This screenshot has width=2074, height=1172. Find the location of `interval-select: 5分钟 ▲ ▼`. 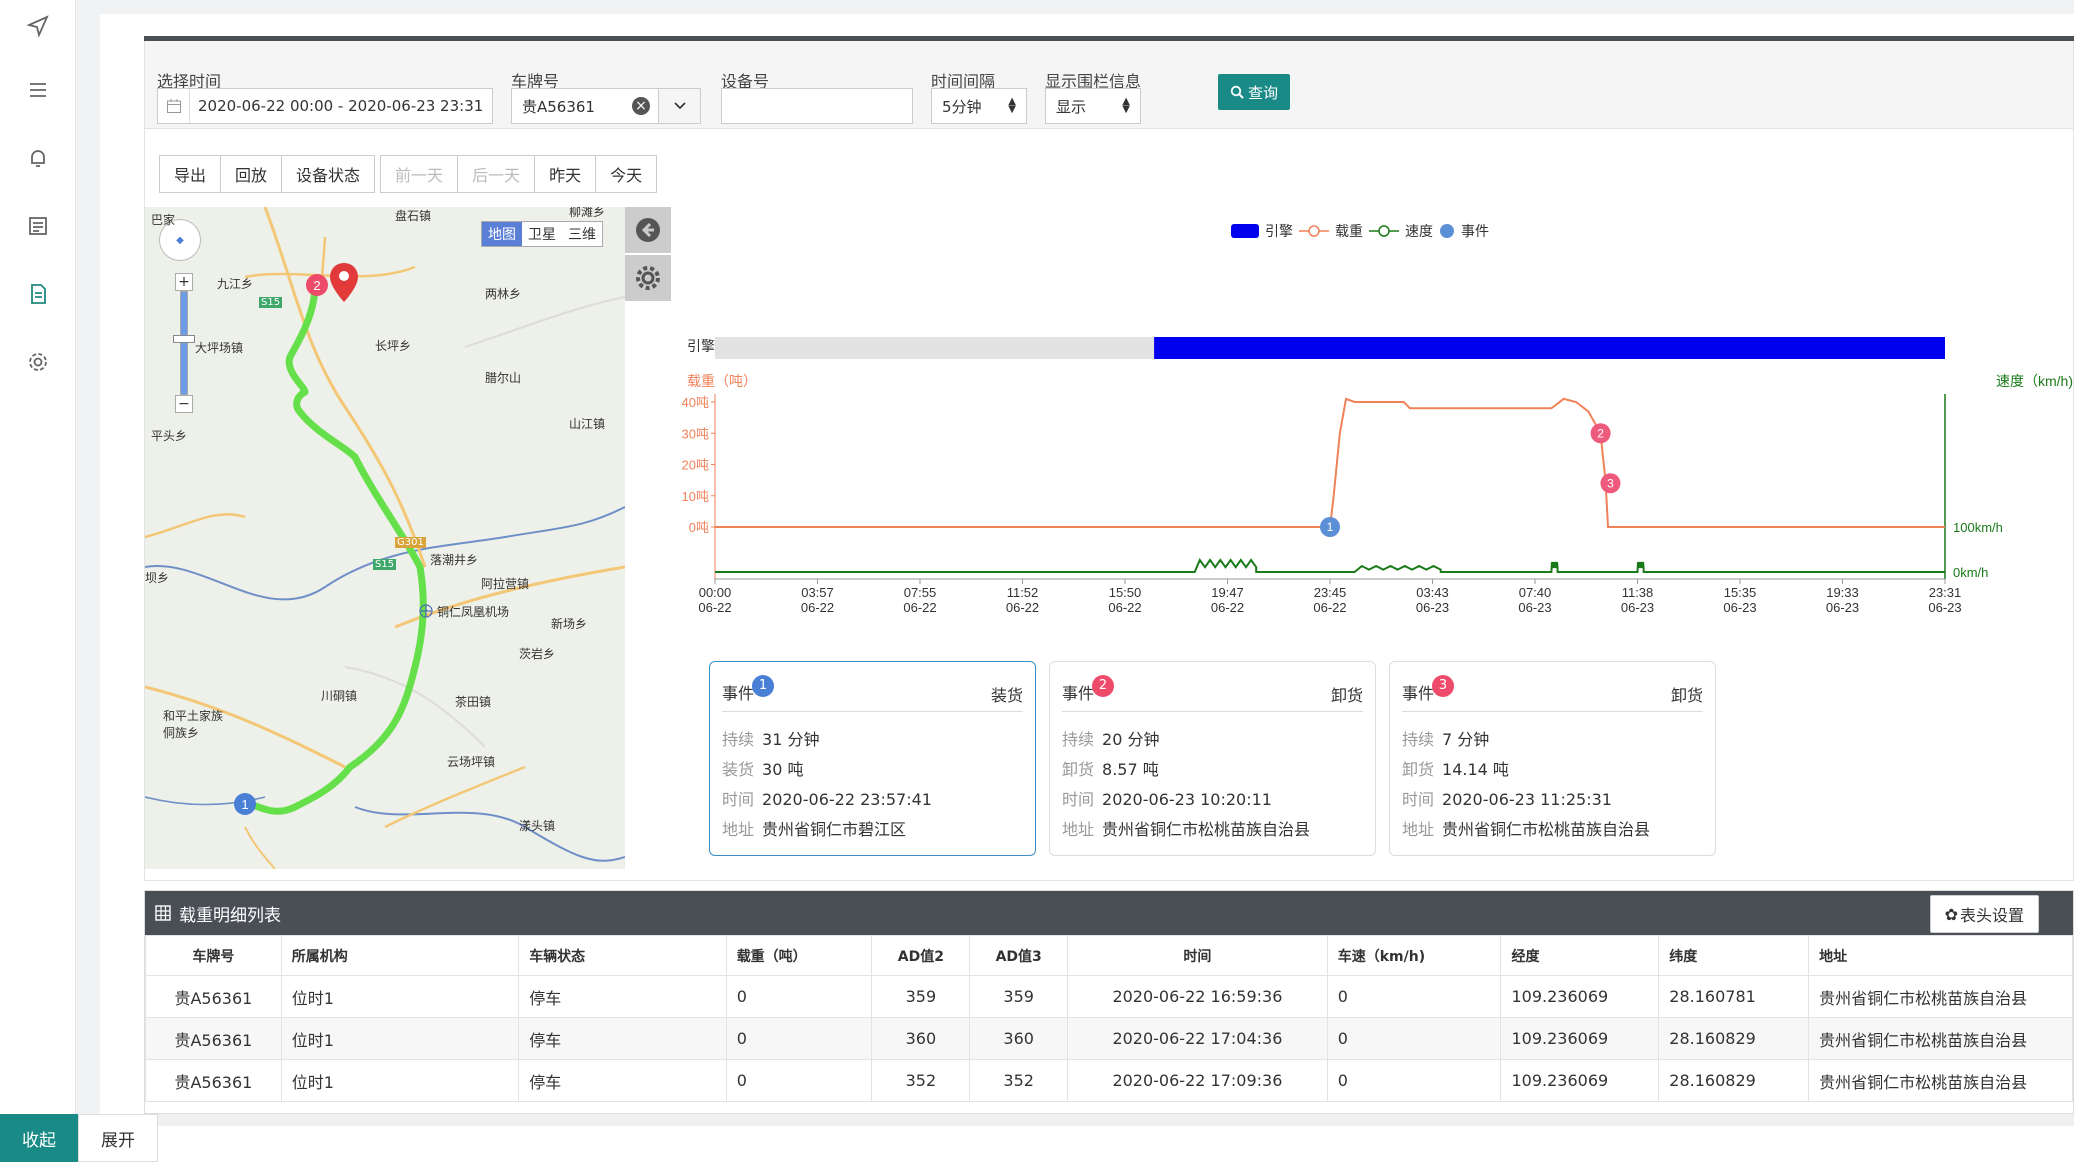

interval-select: 5分钟 ▲ ▼ is located at coordinates (979, 106).